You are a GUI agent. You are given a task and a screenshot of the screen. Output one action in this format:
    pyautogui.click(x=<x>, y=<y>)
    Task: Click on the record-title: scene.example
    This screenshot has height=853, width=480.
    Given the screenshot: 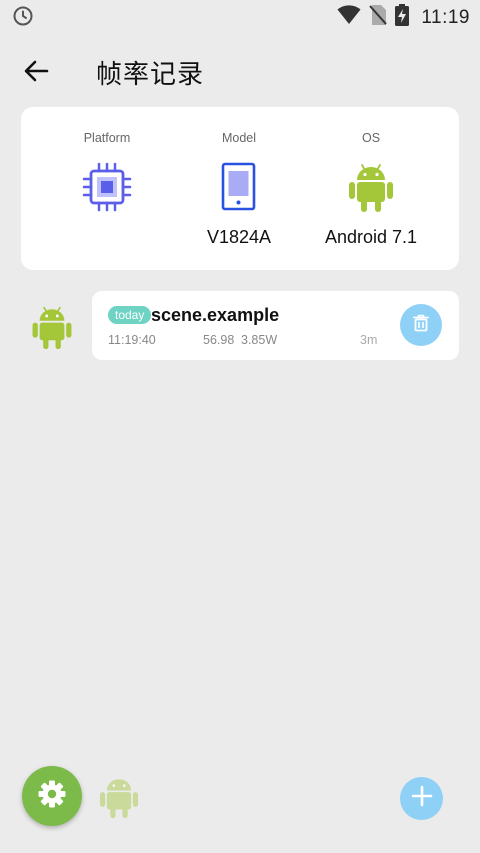 What is the action you would take?
    pyautogui.click(x=215, y=315)
    